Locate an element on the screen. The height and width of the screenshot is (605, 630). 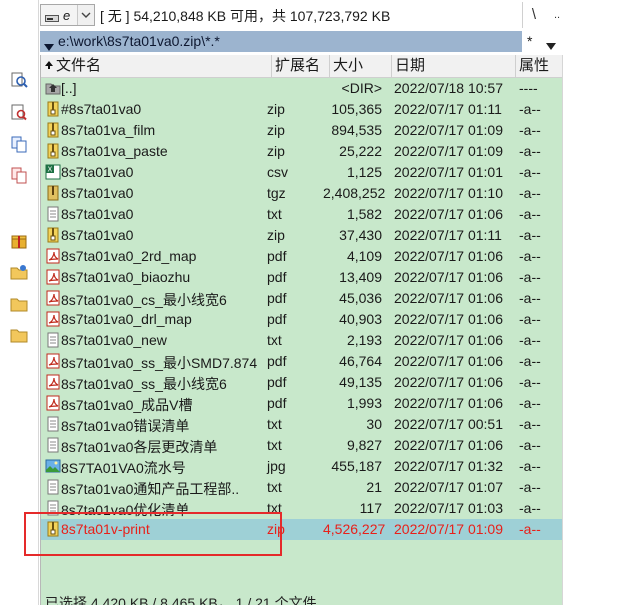
file-size: 9,827 is located at coordinates (364, 445).